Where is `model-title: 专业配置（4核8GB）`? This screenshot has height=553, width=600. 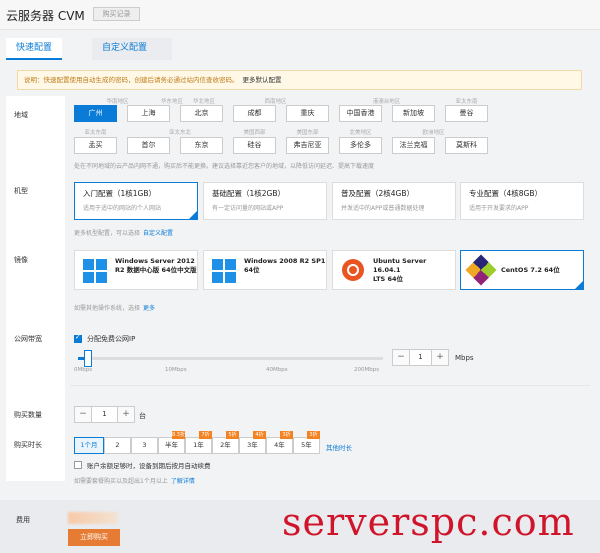
model-title: 专业配置（4核8GB） is located at coordinates (506, 193).